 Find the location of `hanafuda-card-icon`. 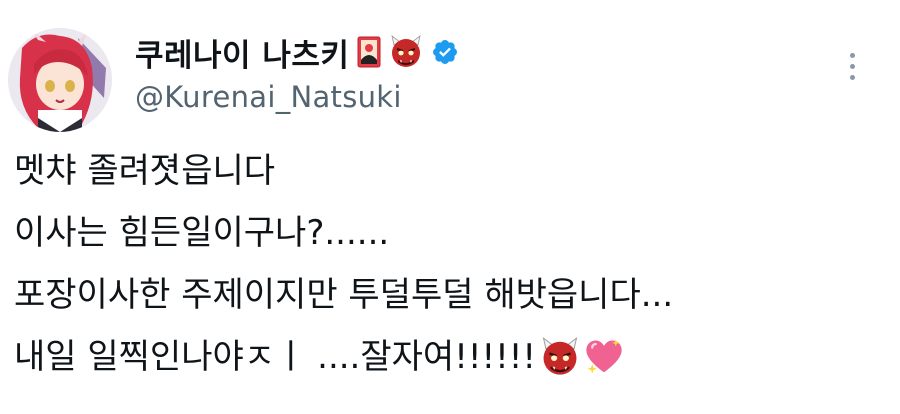

hanafuda-card-icon is located at coordinates (369, 52).